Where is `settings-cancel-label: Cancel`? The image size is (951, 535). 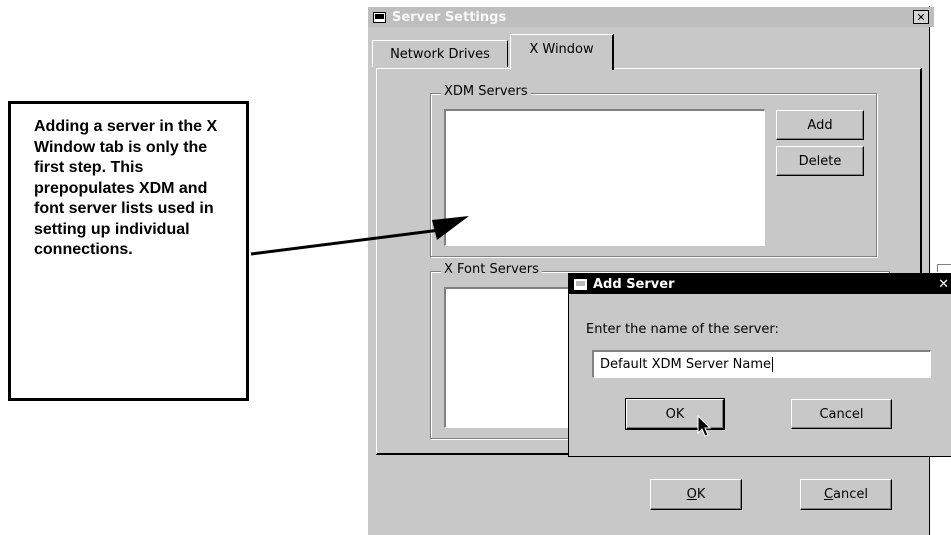 settings-cancel-label: Cancel is located at coordinates (846, 494).